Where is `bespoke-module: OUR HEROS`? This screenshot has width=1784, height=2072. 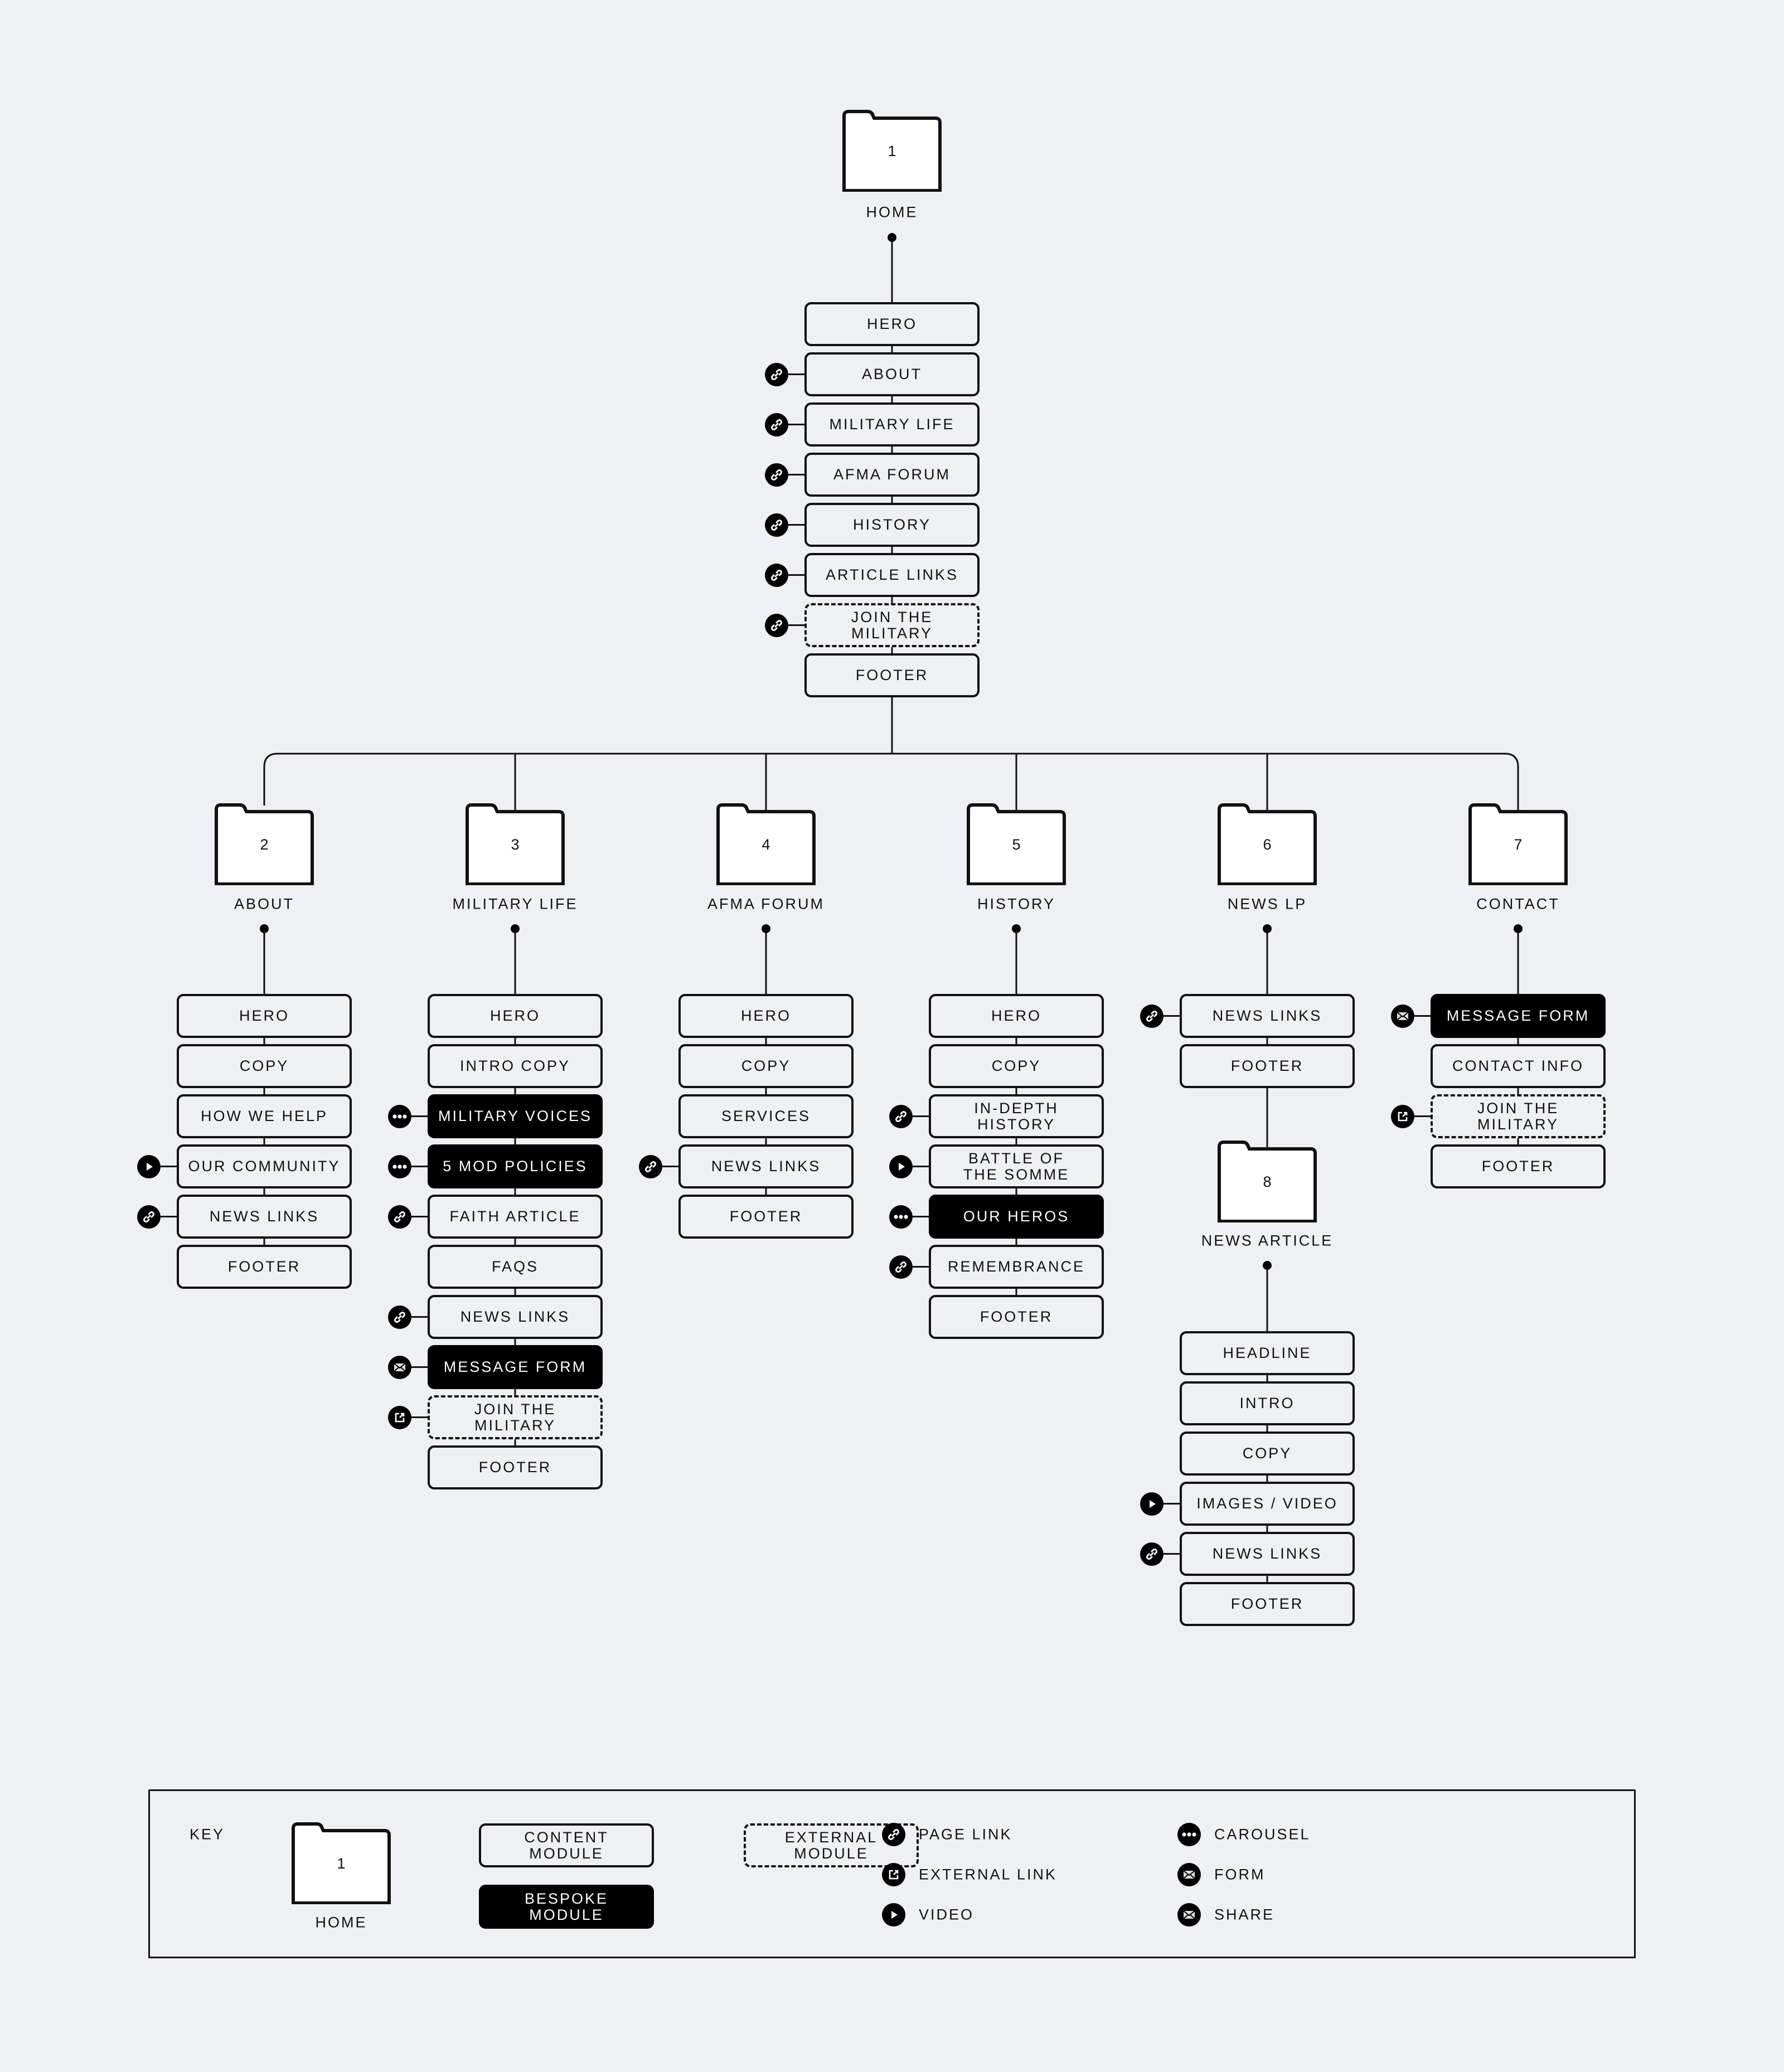 bespoke-module: OUR HEROS is located at coordinates (1017, 1217).